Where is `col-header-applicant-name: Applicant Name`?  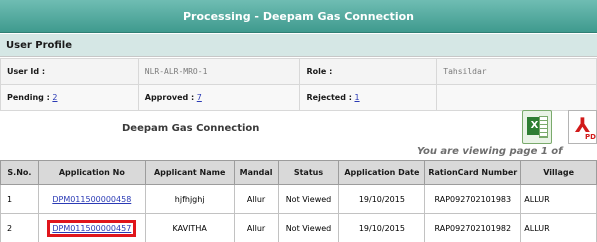 col-header-applicant-name: Applicant Name is located at coordinates (189, 172).